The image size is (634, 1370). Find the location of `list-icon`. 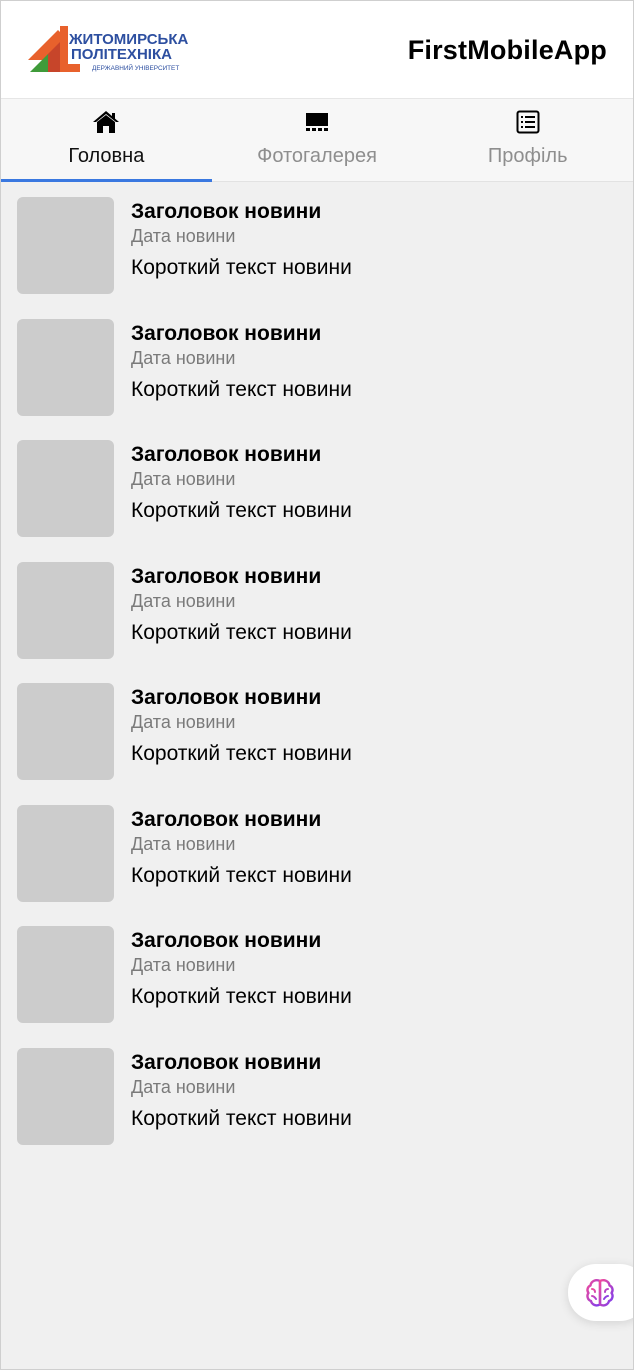

list-icon is located at coordinates (528, 122).